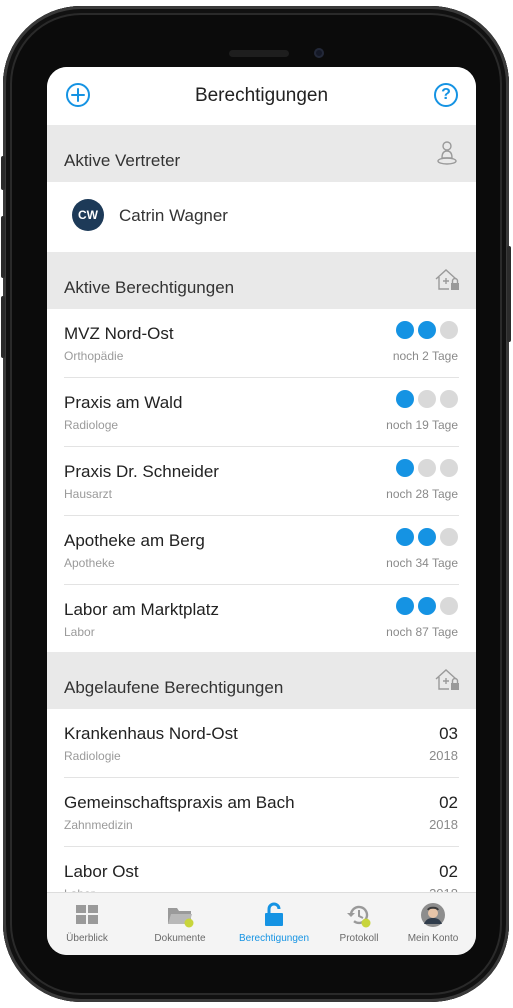 This screenshot has width=513, height=1008. Describe the element at coordinates (94, 356) in the screenshot. I see `permission-specialty: Orthopädie` at that location.